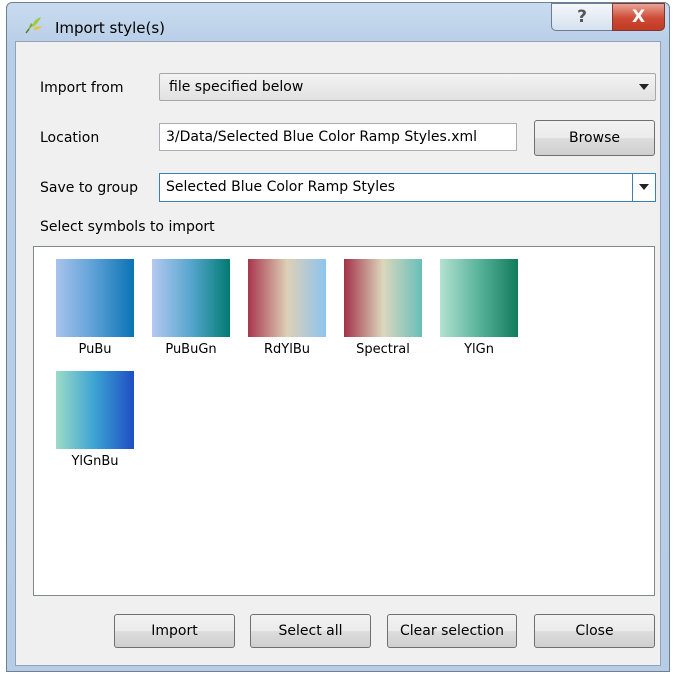  I want to click on title-bar: Import style(s) ? X, so click(338, 22).